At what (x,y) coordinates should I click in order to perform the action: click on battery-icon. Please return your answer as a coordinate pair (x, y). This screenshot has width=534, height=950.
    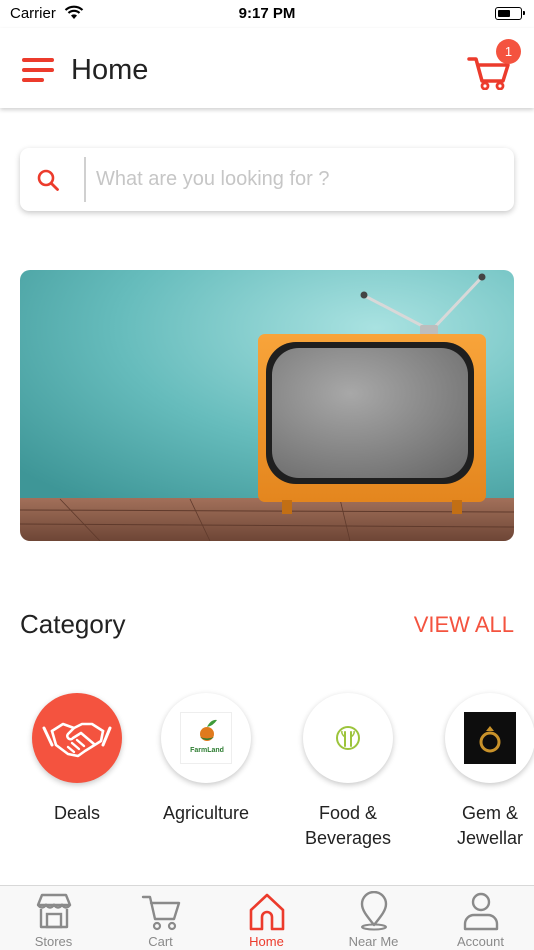
    Looking at the image, I should click on (510, 13).